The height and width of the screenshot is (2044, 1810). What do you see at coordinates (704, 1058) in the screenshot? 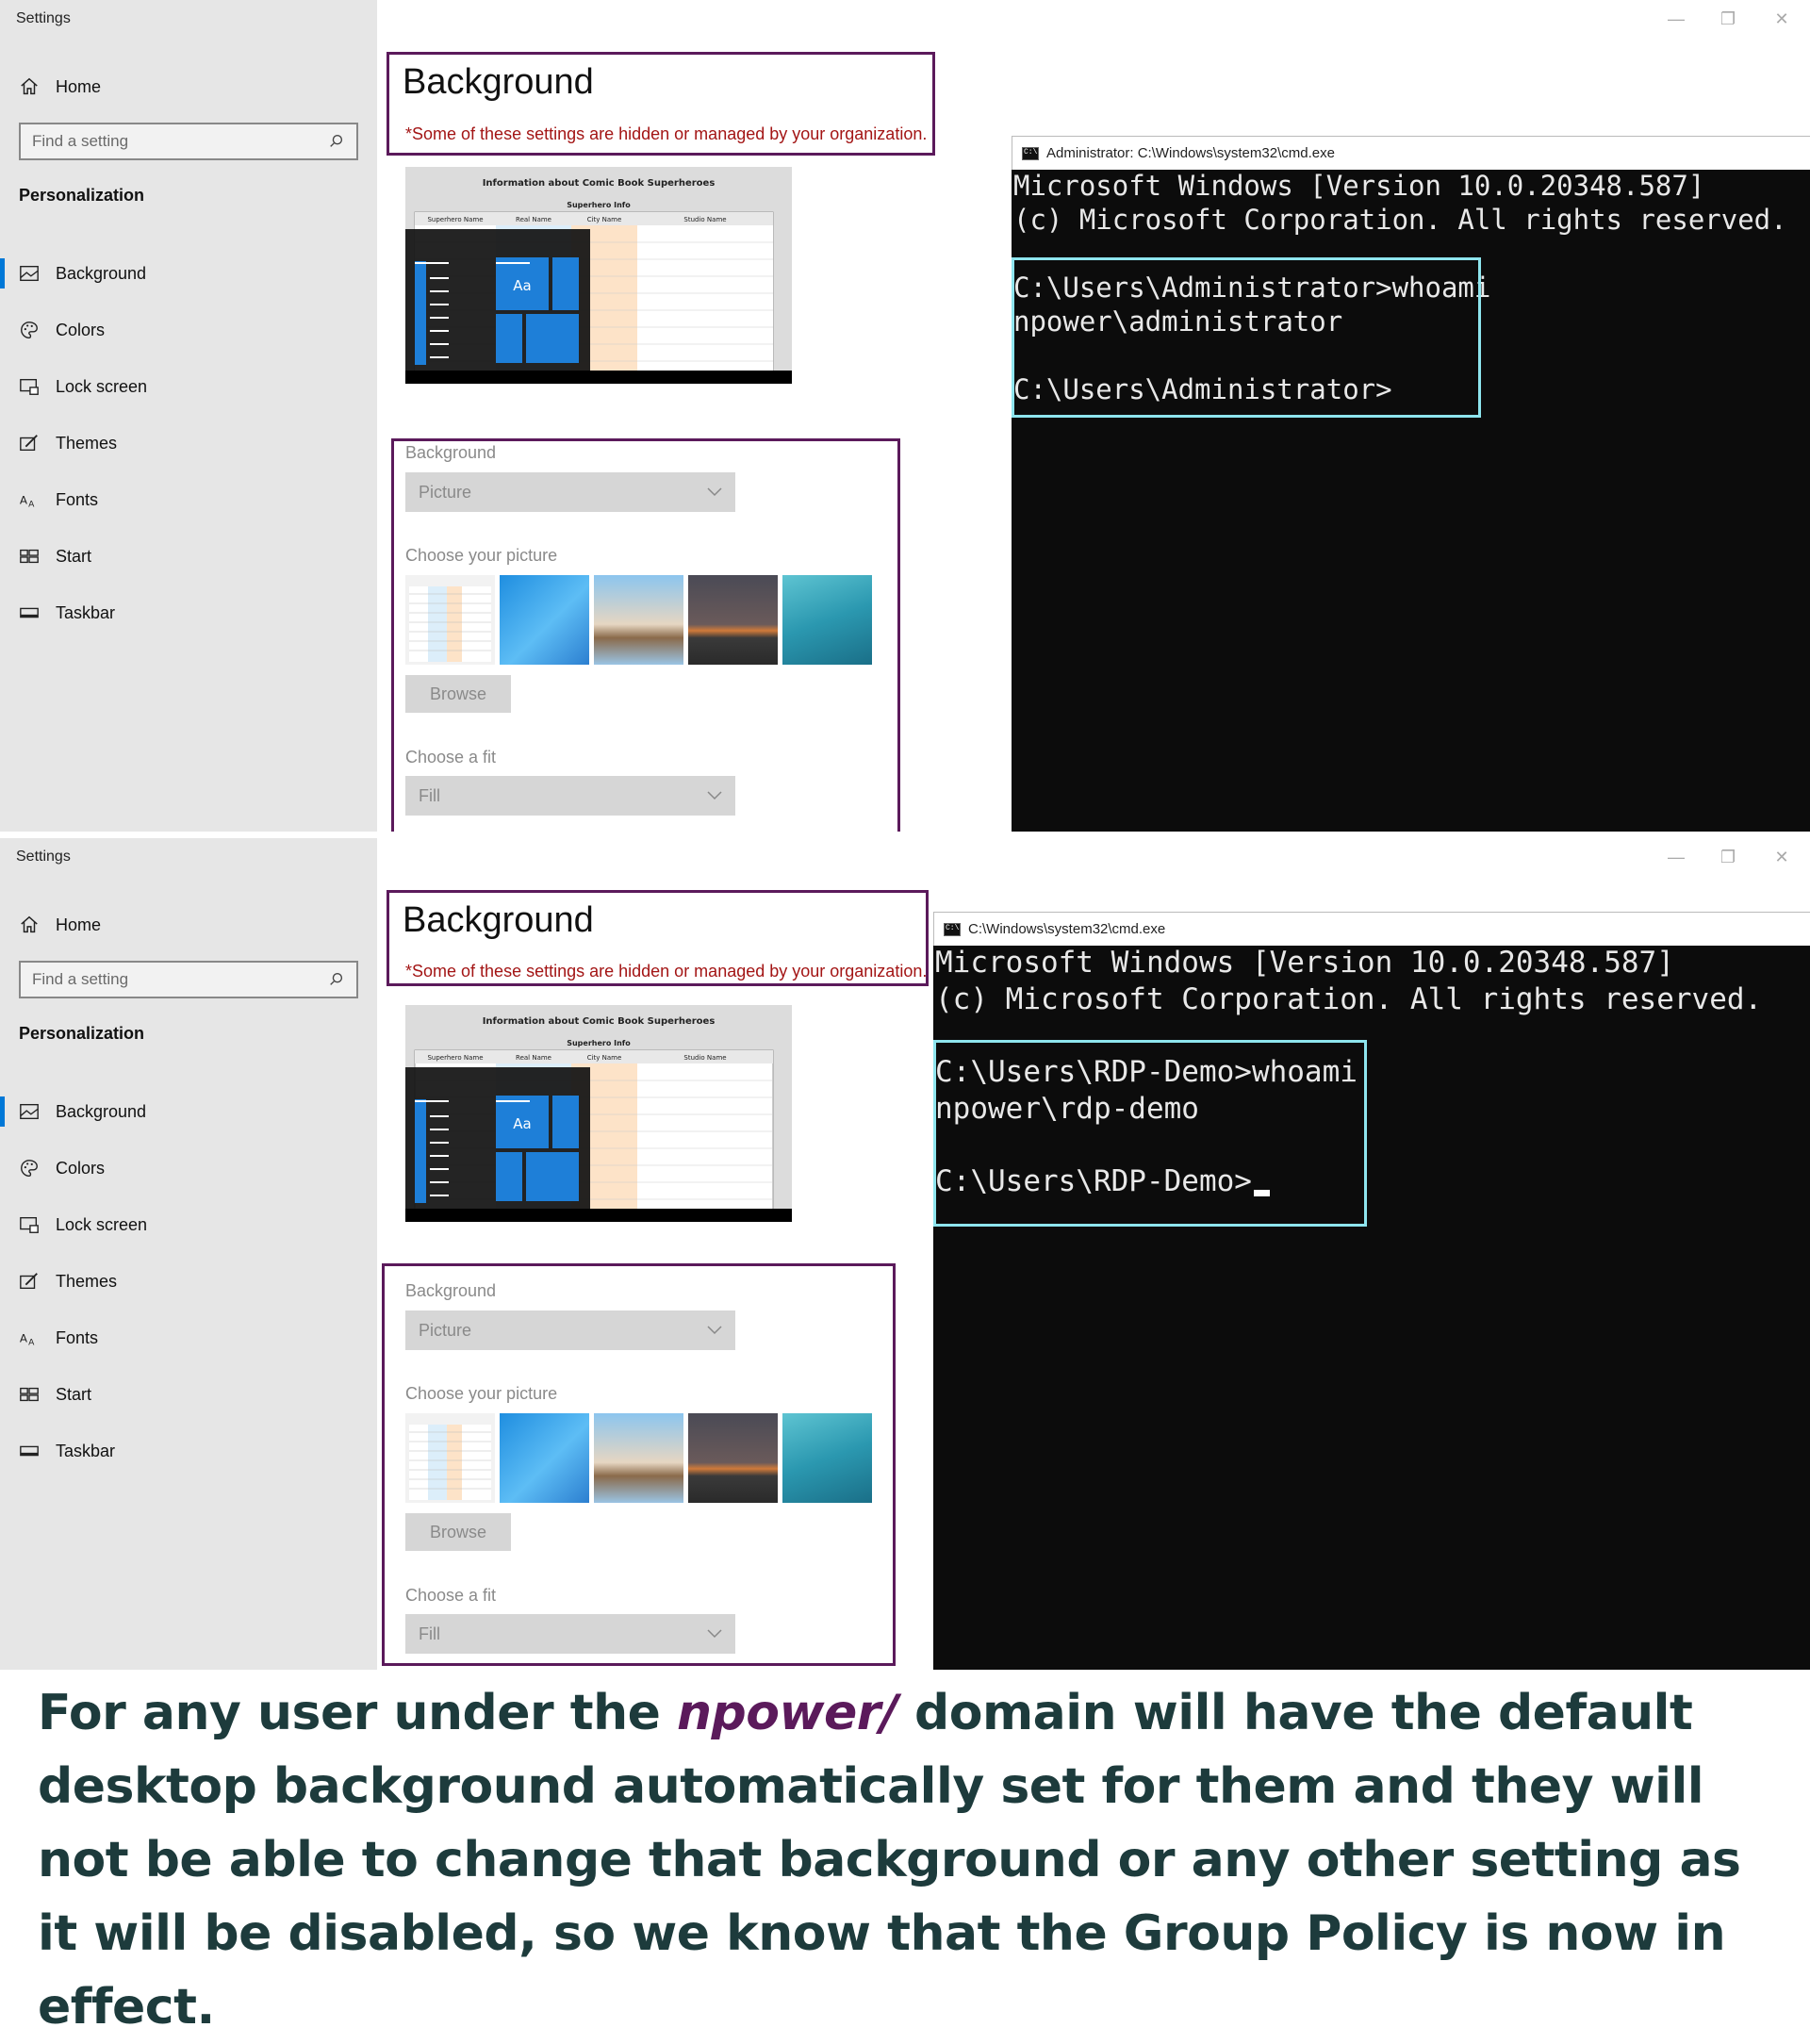
I see `preview-col-4: Studio Name` at bounding box center [704, 1058].